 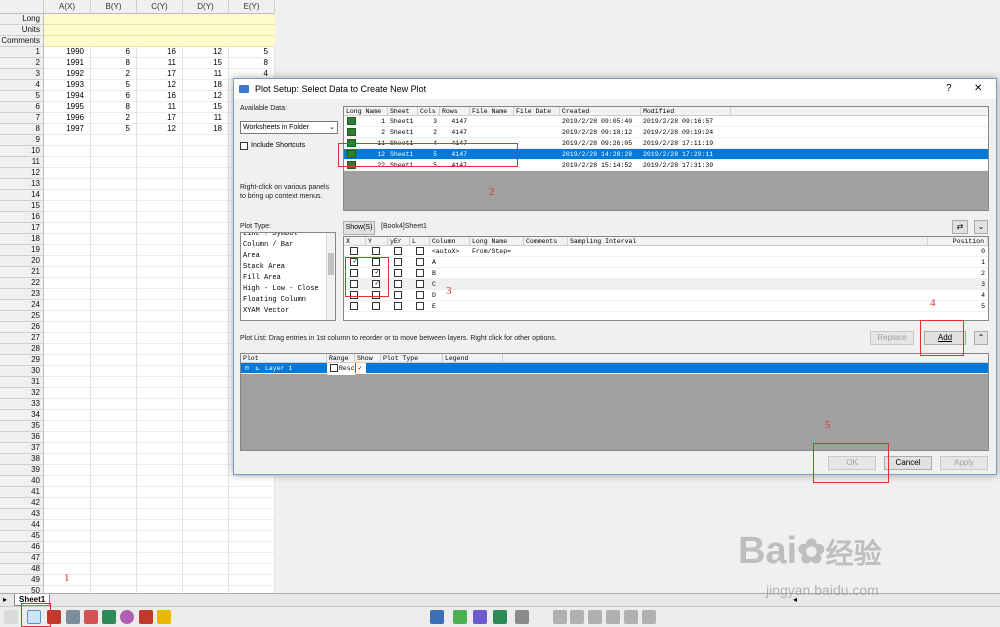 I want to click on row-header: 2, so click(x=22, y=63).